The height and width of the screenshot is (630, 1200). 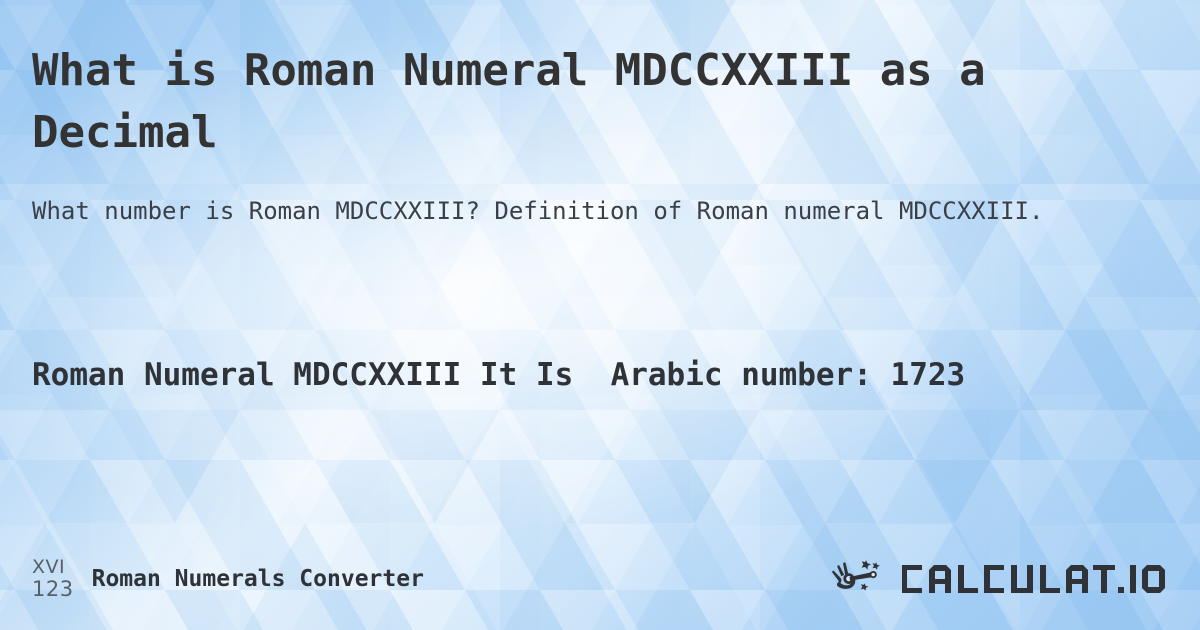 What do you see at coordinates (860, 579) in the screenshot?
I see `magic-wand-hand-icon` at bounding box center [860, 579].